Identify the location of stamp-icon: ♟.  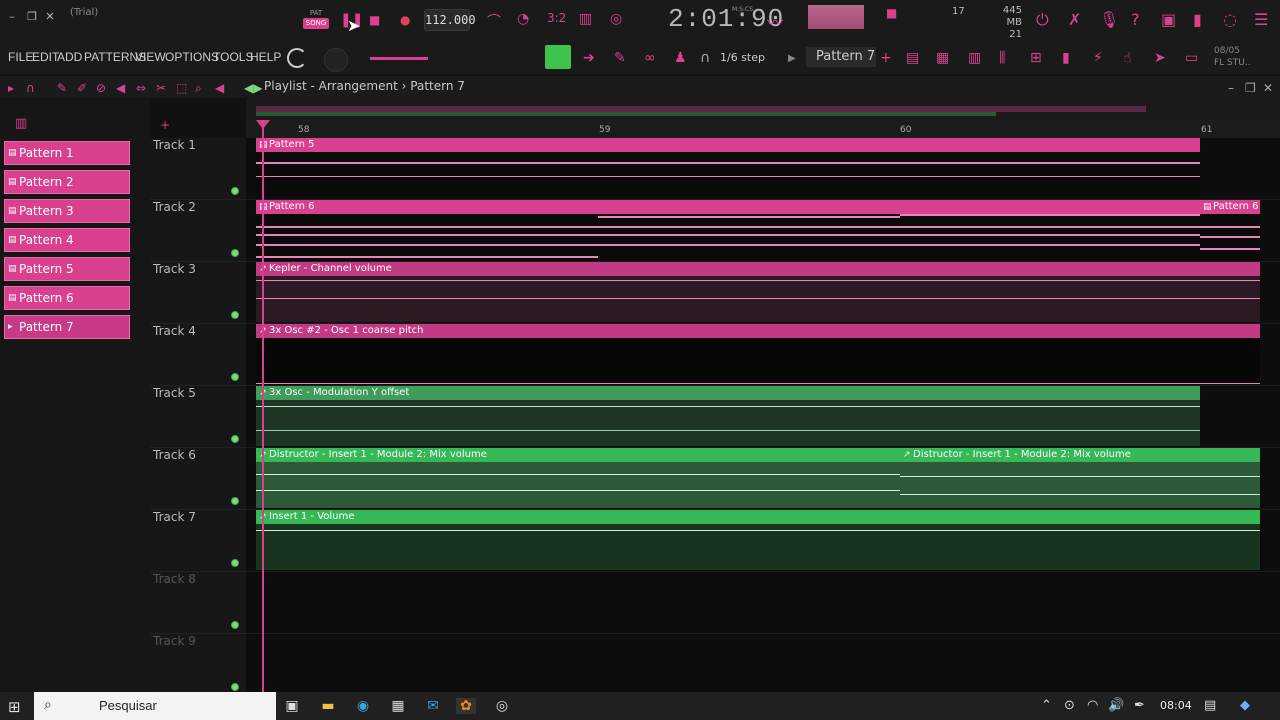
(680, 58).